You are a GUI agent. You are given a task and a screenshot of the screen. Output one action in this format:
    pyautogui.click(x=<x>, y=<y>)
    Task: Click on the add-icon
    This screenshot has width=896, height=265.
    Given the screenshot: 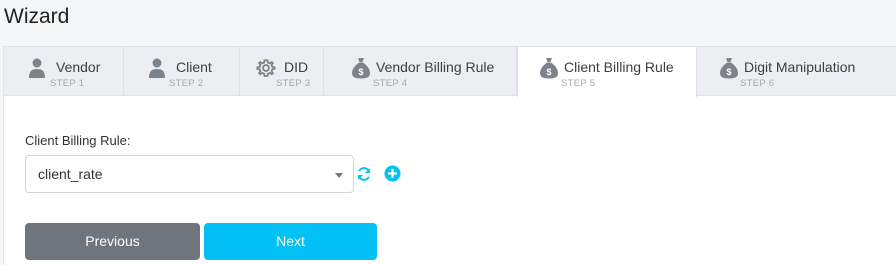 What is the action you would take?
    pyautogui.click(x=392, y=173)
    